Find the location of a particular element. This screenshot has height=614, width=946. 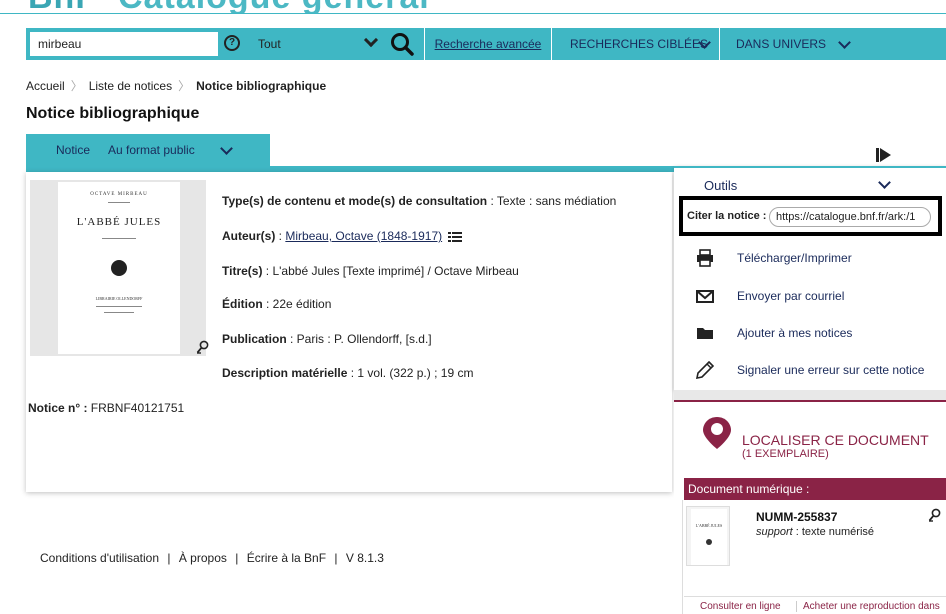

footer-contact-link: Écrire à la BnF is located at coordinates (286, 558).